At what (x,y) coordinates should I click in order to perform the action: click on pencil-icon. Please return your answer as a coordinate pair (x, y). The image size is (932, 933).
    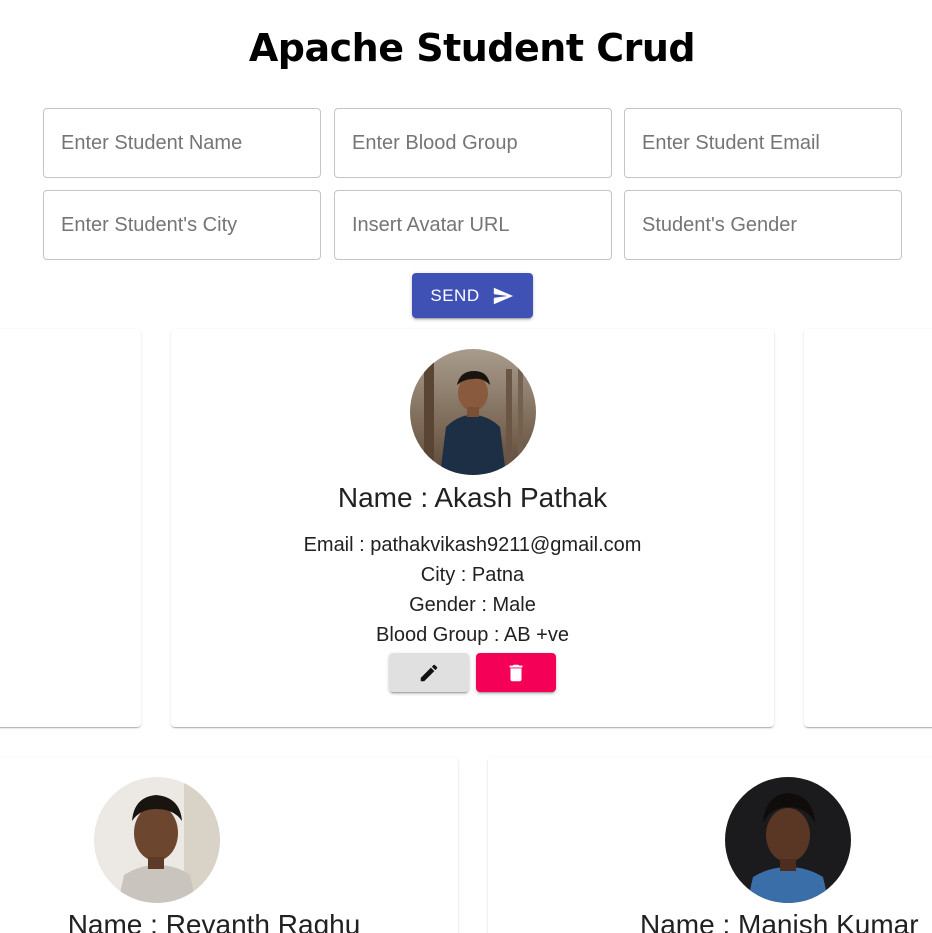
    Looking at the image, I should click on (429, 672).